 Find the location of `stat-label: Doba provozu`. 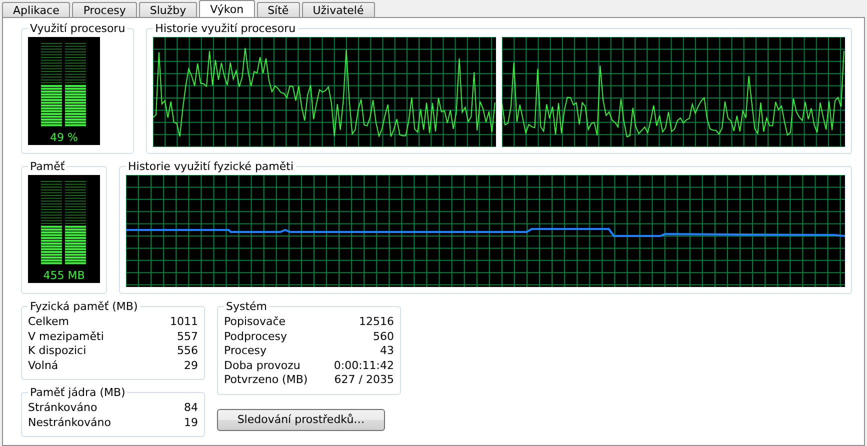

stat-label: Doba provozu is located at coordinates (262, 365).